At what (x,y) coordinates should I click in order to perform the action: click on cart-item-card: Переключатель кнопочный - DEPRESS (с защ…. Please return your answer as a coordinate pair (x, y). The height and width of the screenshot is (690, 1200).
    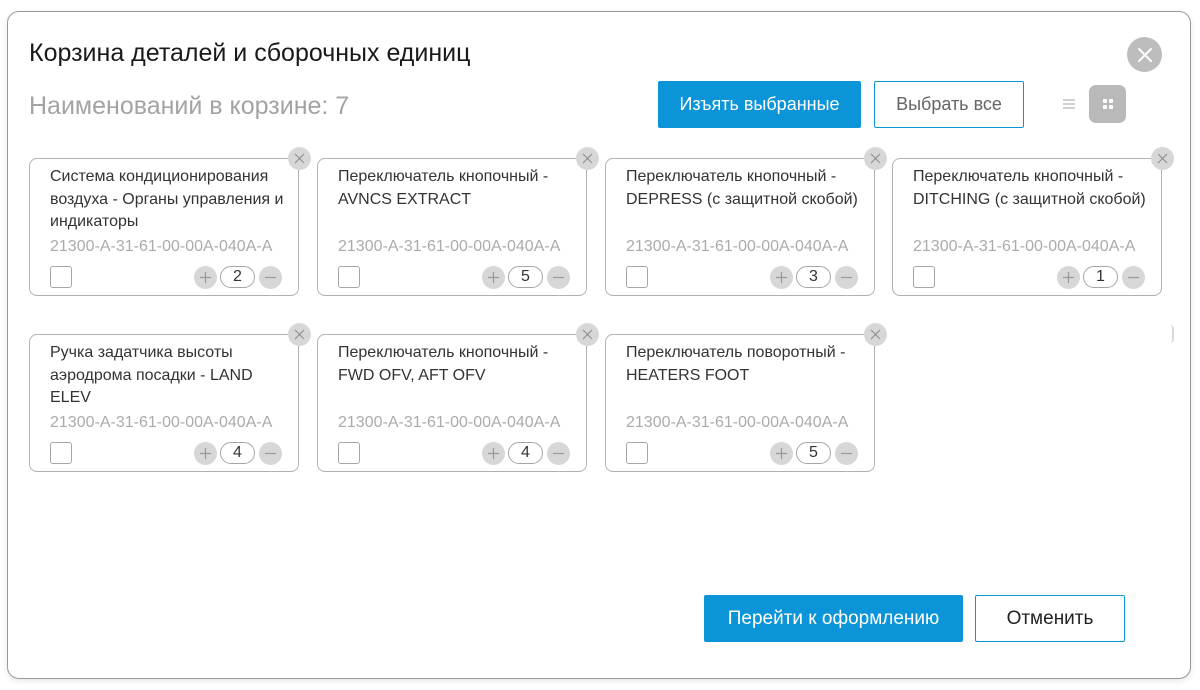
    Looking at the image, I should click on (746, 221).